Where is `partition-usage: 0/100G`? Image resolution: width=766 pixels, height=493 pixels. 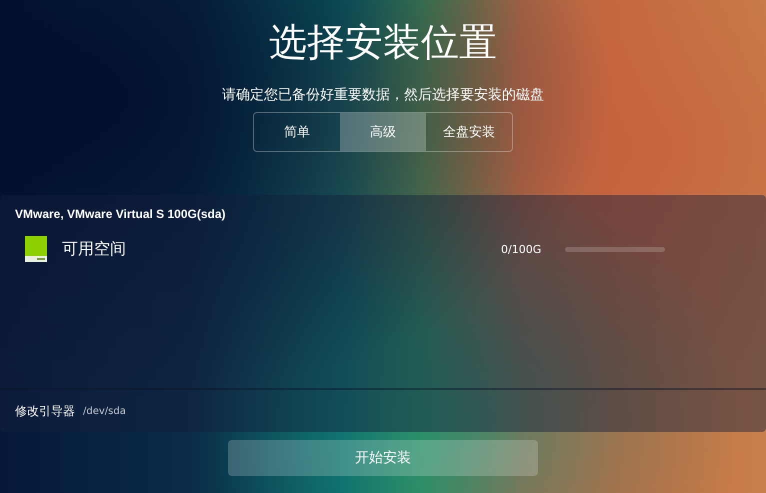
partition-usage: 0/100G is located at coordinates (521, 249).